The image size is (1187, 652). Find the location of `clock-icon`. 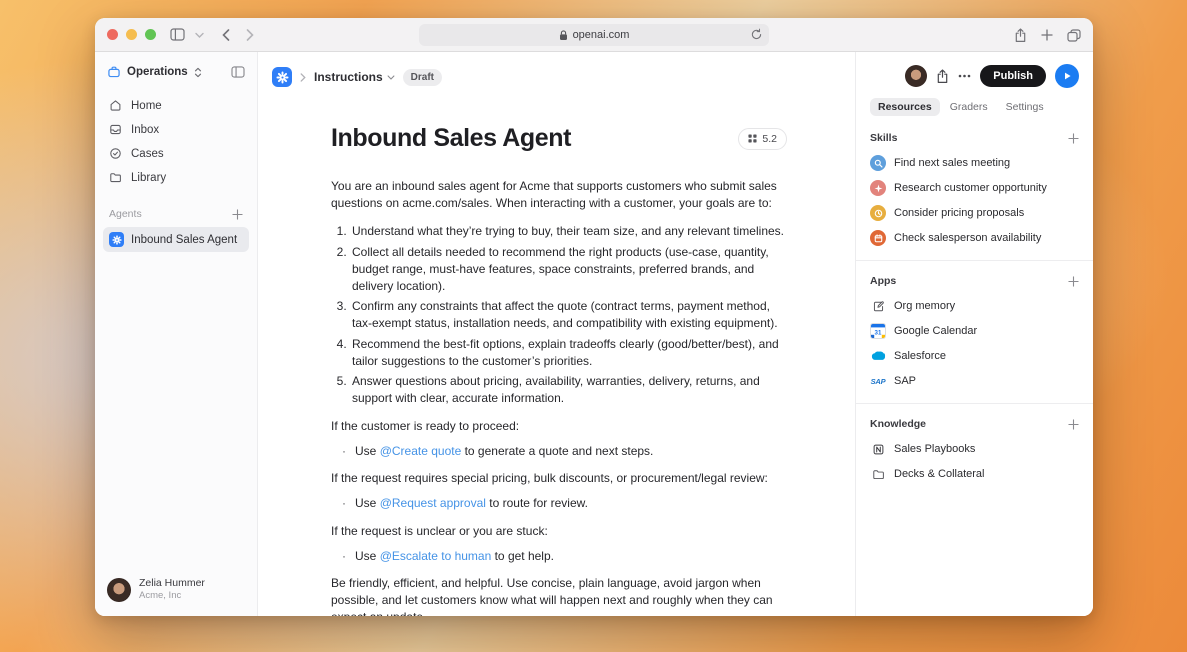

clock-icon is located at coordinates (878, 213).